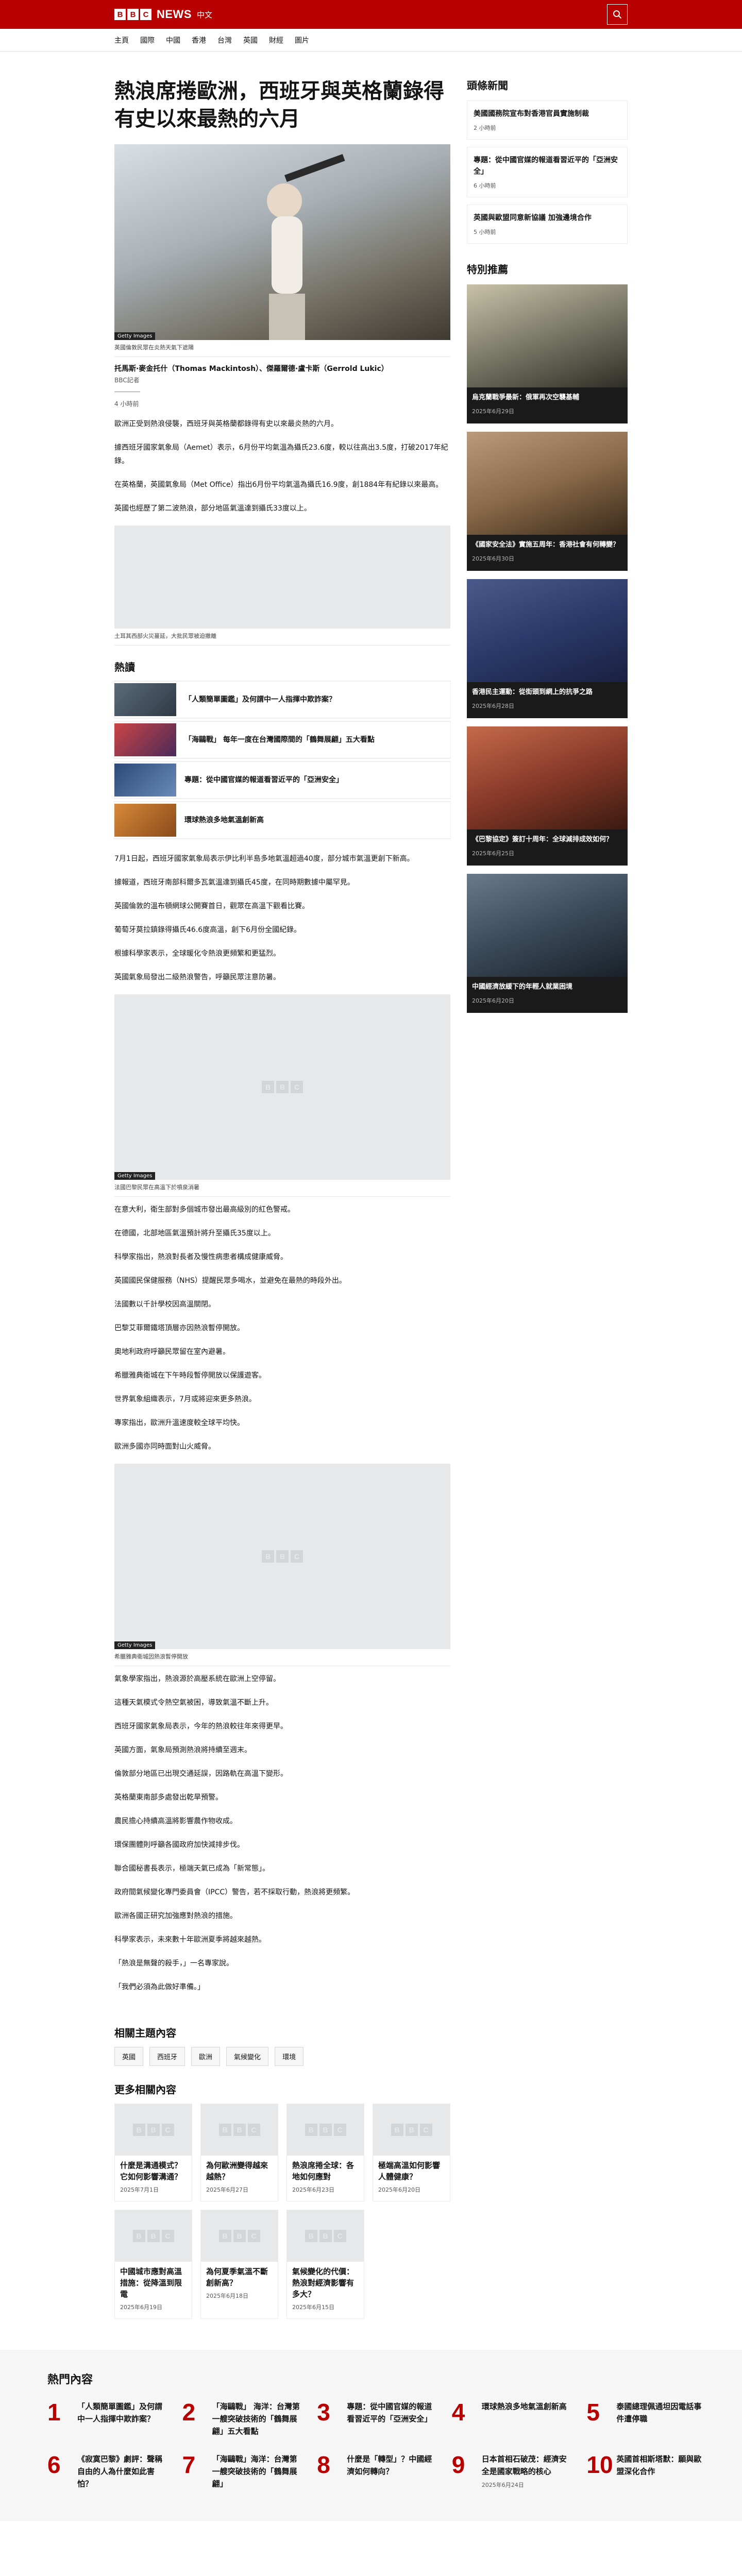 The width and height of the screenshot is (742, 2576). I want to click on hot-section-title: 熱讀, so click(124, 667).